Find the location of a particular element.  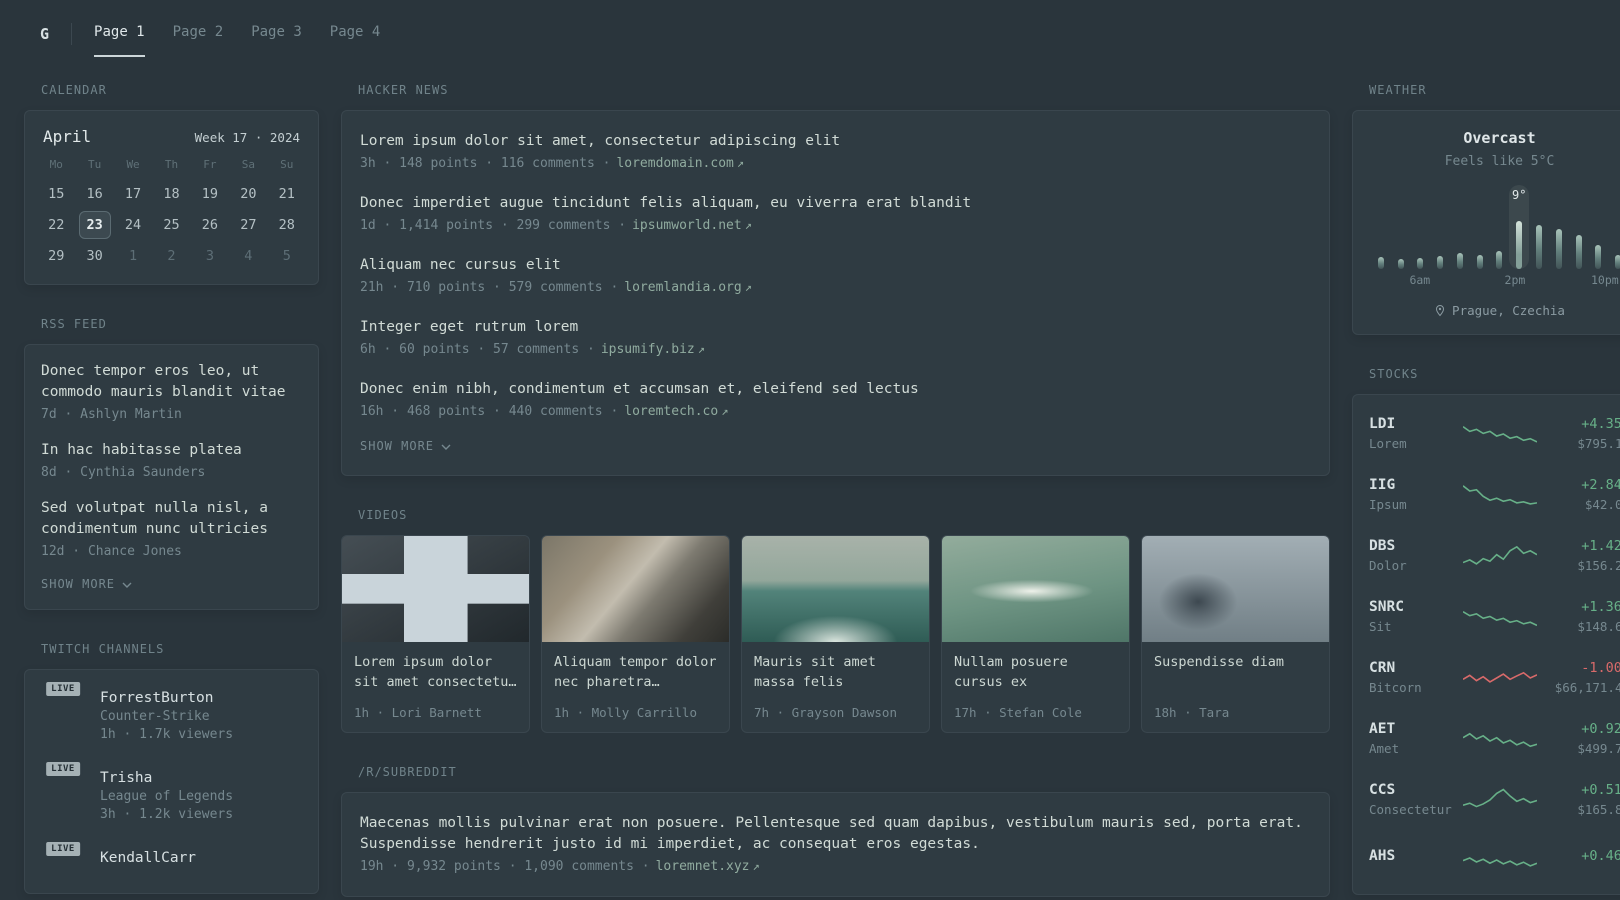

weather-condition: Overcast is located at coordinates (1499, 138).